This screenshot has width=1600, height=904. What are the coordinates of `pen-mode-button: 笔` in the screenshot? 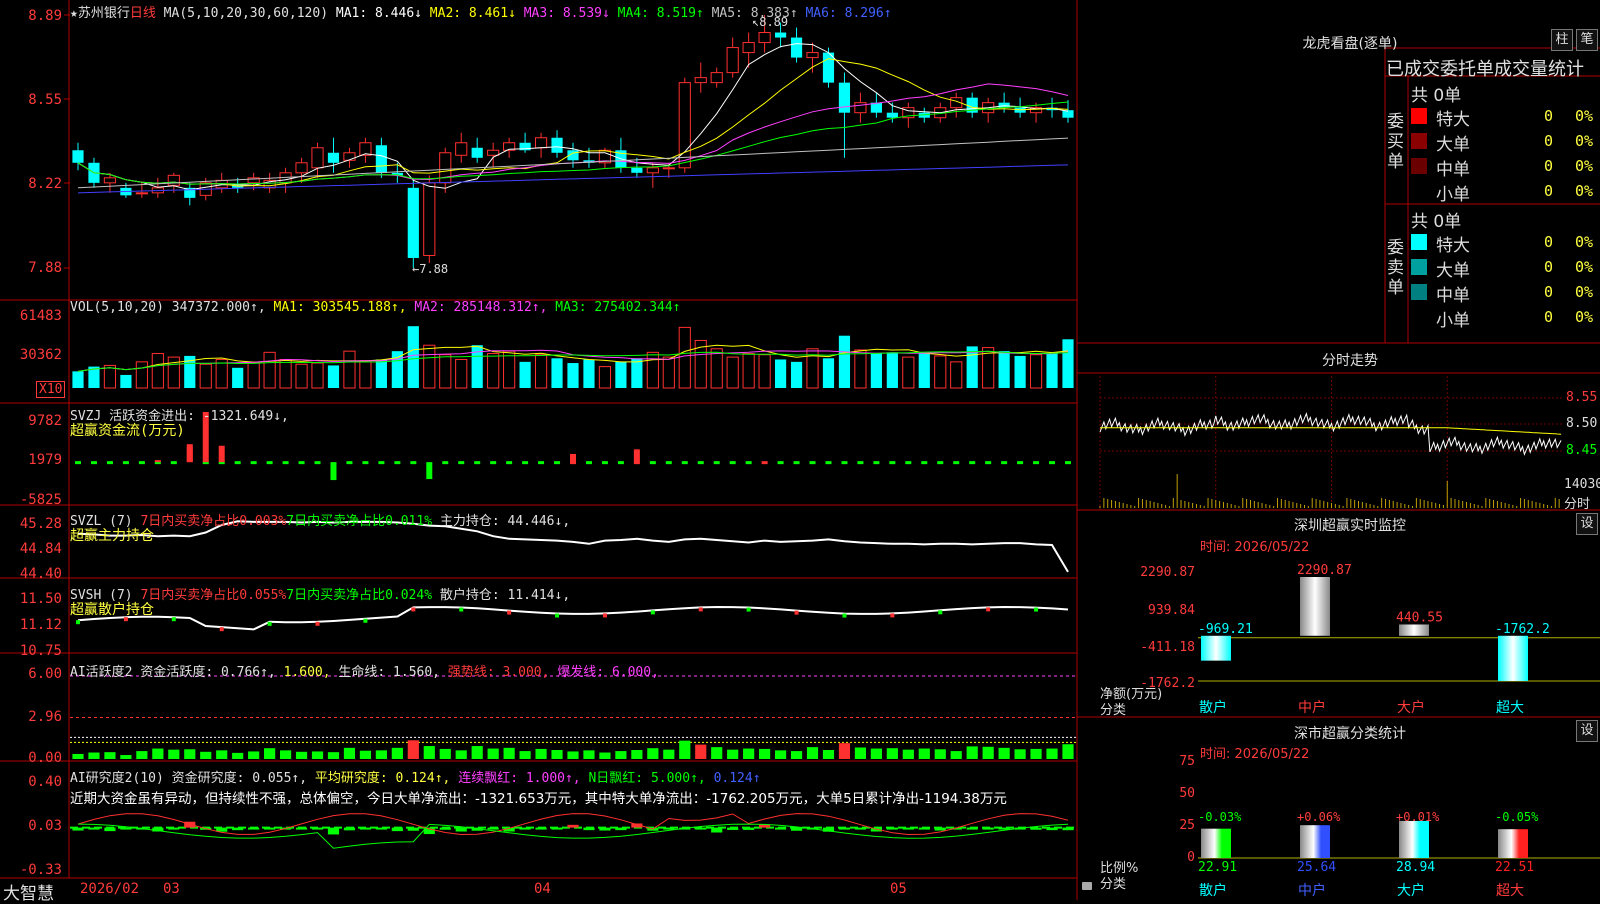 It's located at (1587, 40).